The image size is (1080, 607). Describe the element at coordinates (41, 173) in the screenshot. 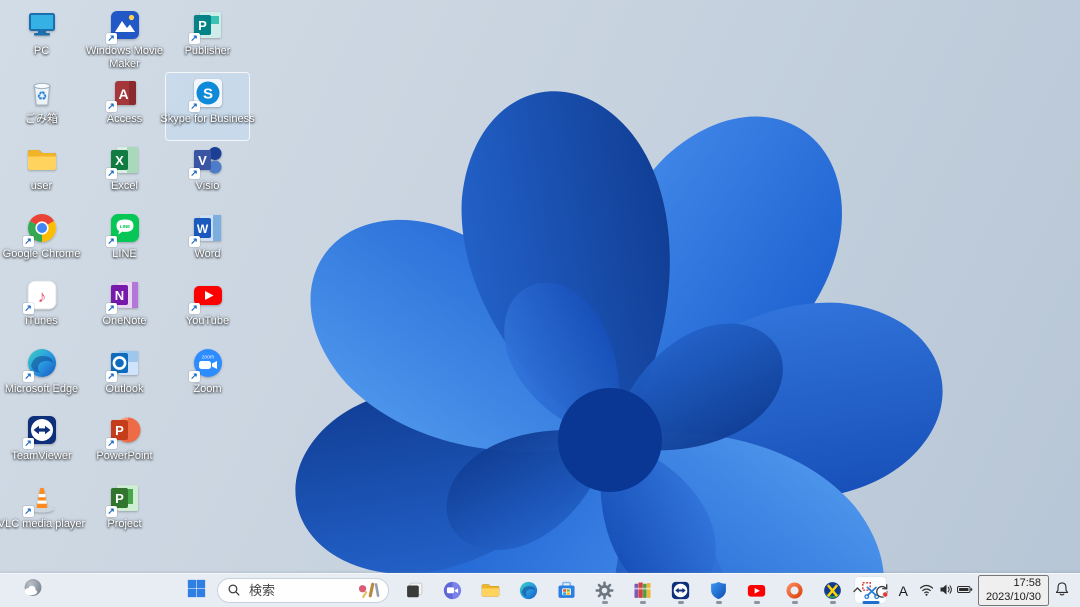

I see `desktop-icon-user-folder: user` at that location.